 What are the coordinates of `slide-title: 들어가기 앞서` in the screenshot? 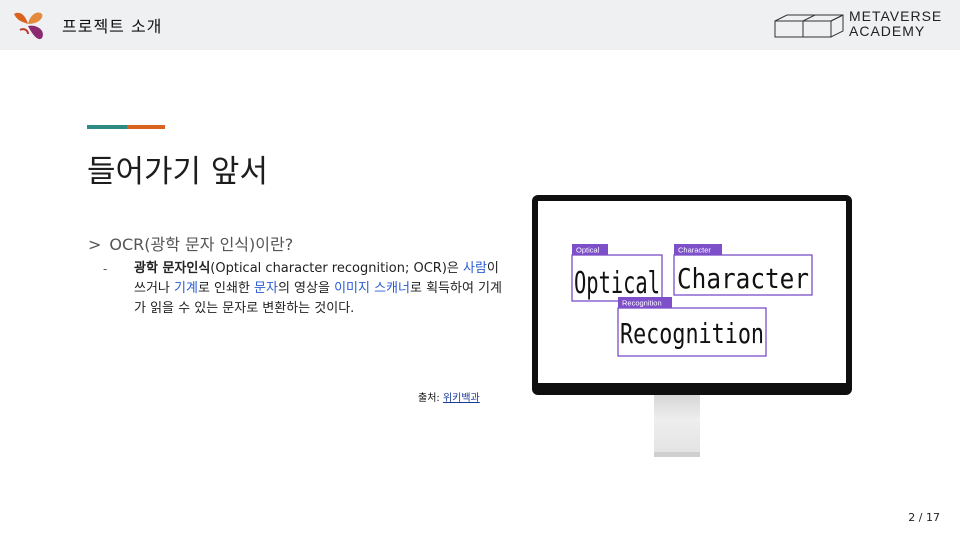 It's located at (177, 172).